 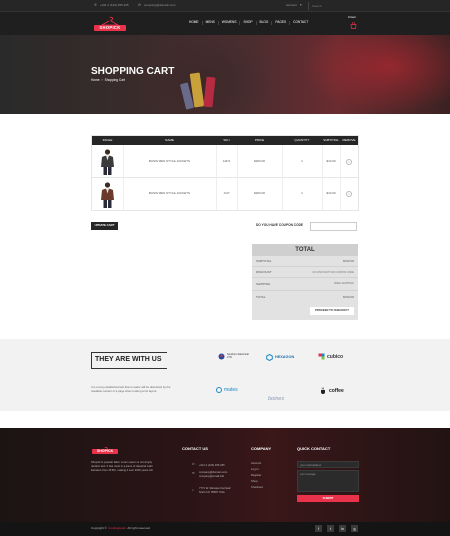 I want to click on total-label: TOTAL, so click(x=261, y=297).